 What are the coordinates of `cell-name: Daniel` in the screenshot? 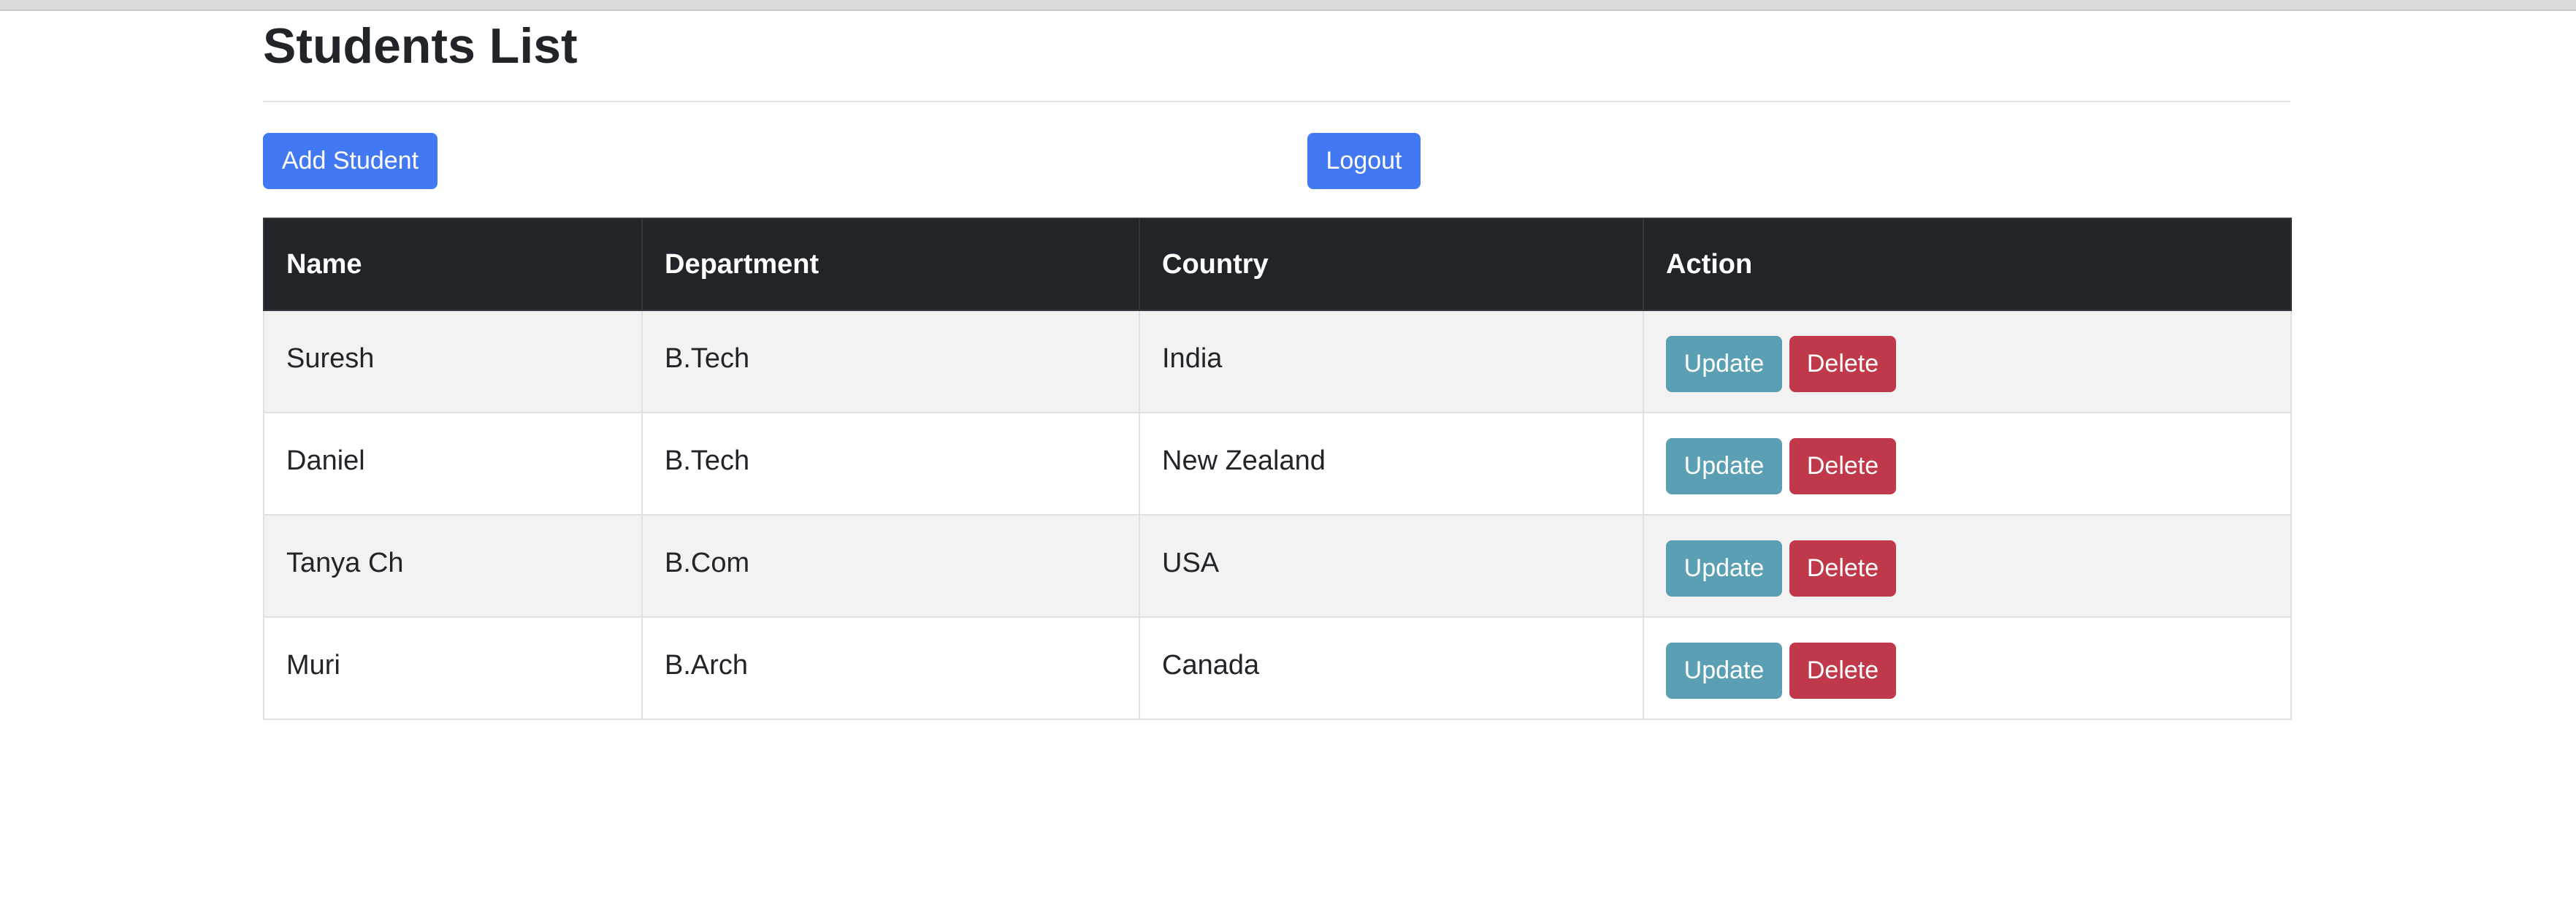 It's located at (453, 464).